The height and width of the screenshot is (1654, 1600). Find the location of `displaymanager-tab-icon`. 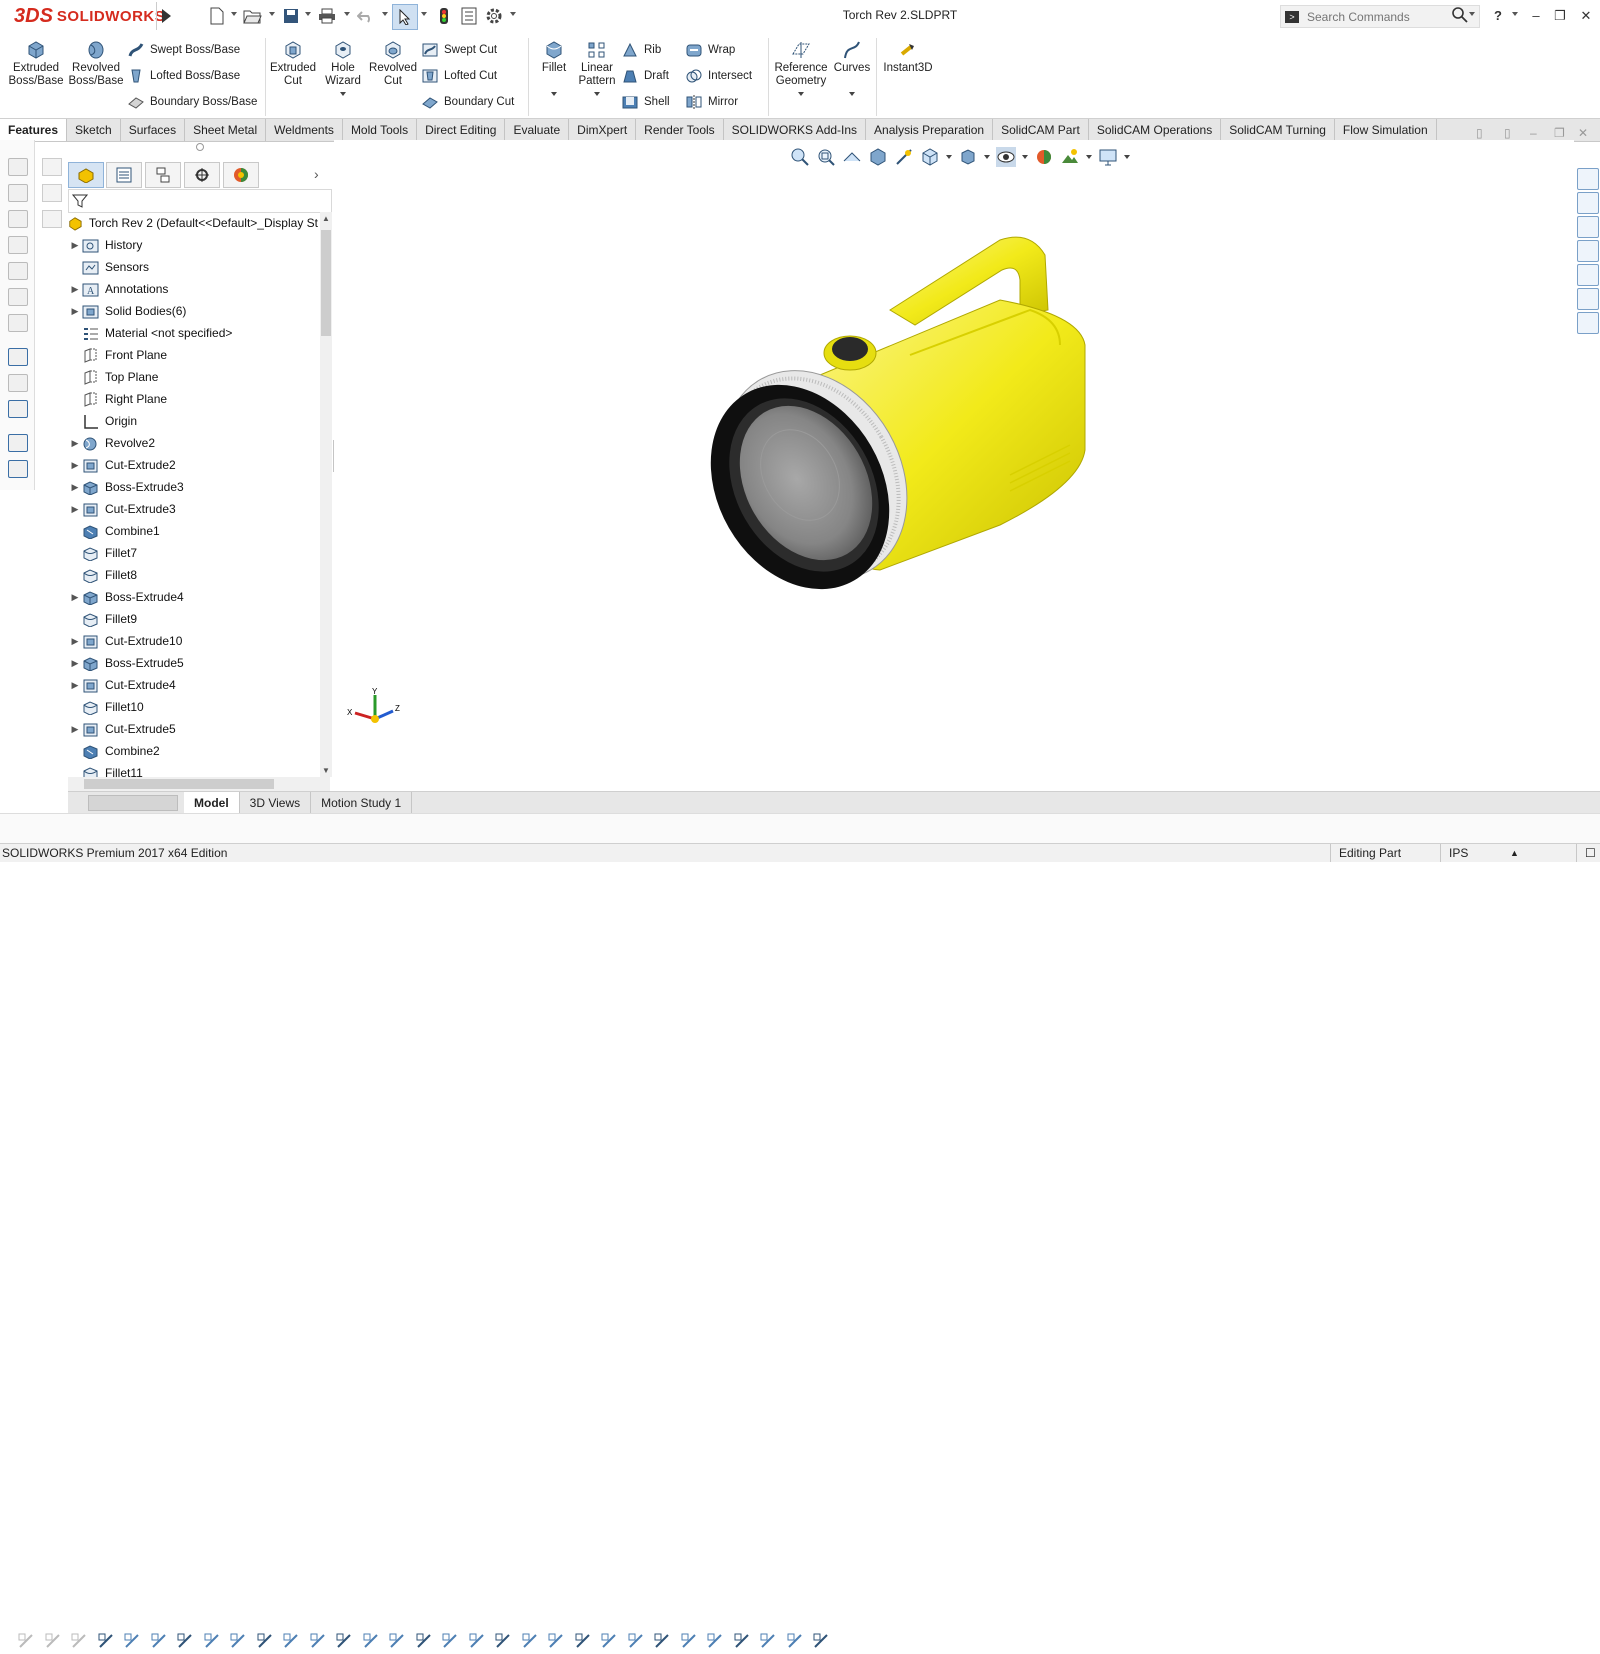

displaymanager-tab-icon is located at coordinates (241, 175).